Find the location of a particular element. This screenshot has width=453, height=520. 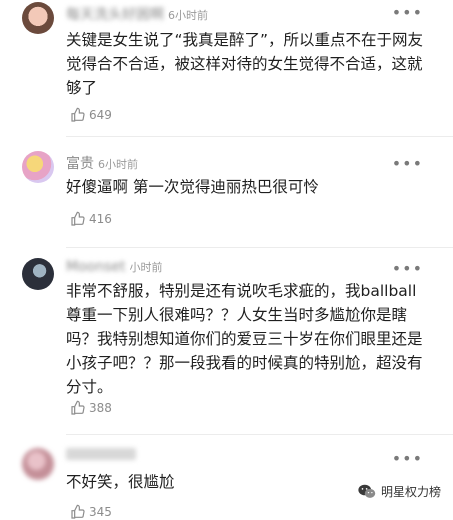

comment-time: 小时前 is located at coordinates (146, 267).